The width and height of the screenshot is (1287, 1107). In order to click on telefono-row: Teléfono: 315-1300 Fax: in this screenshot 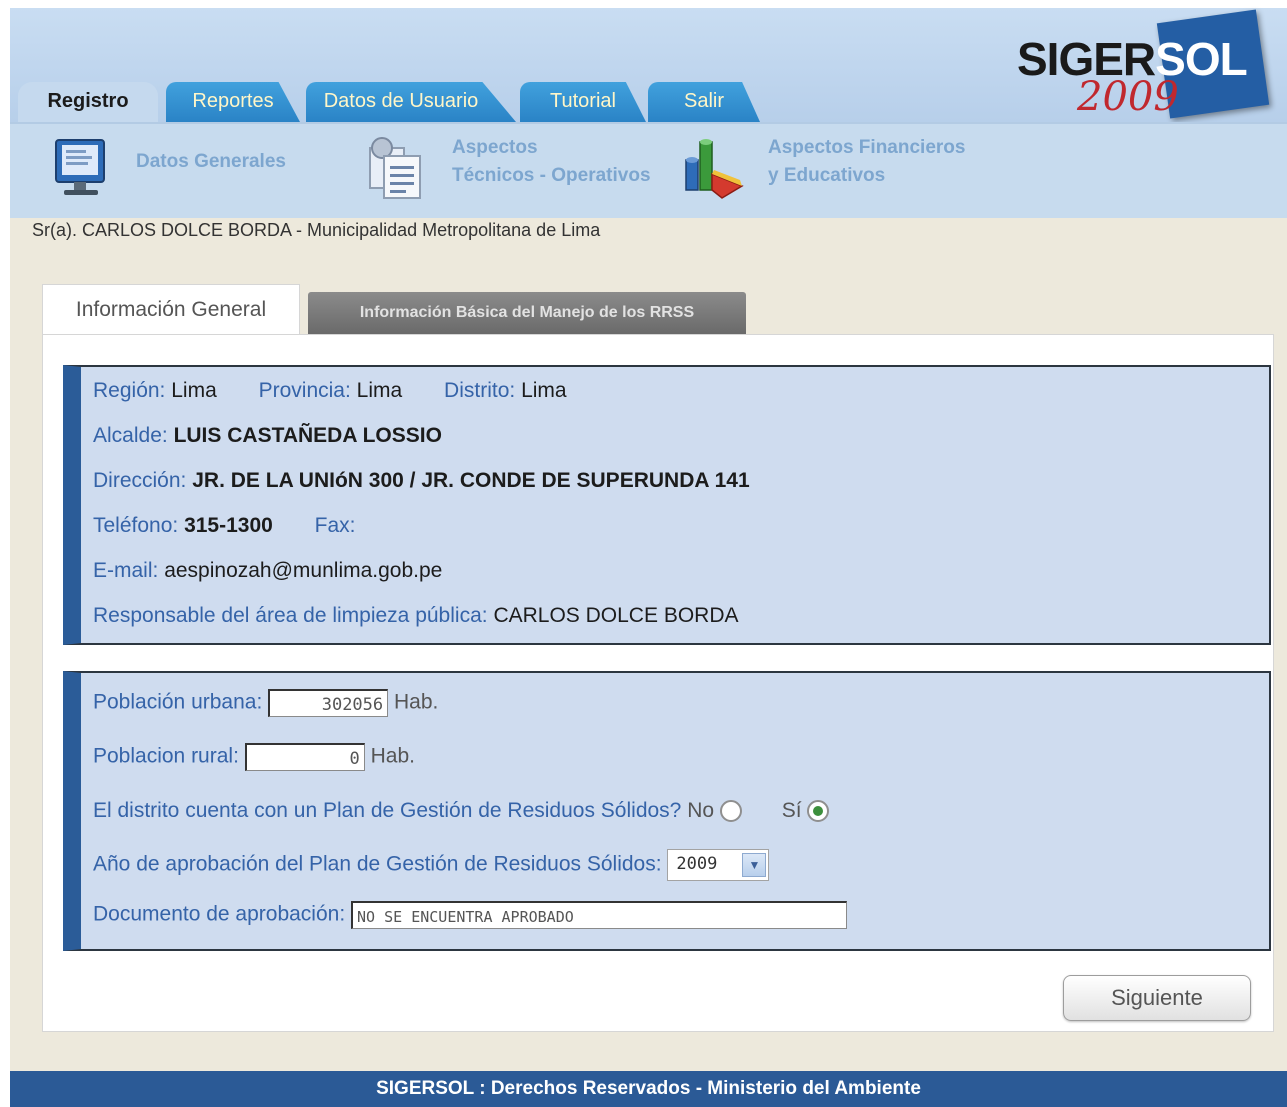, I will do `click(224, 526)`.